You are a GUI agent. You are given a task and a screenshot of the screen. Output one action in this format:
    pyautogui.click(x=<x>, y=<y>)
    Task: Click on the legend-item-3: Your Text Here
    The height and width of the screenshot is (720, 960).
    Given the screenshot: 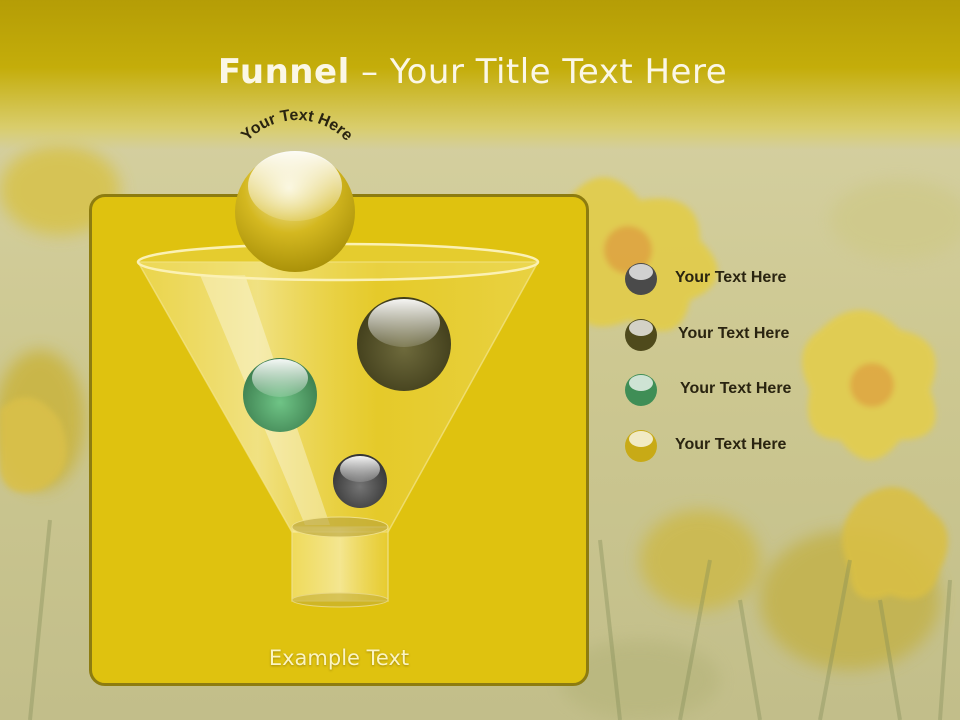 What is the action you would take?
    pyautogui.click(x=724, y=390)
    